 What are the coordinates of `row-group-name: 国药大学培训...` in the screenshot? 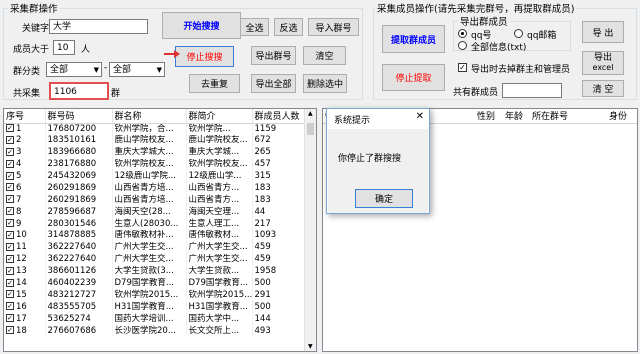 It's located at (149, 319).